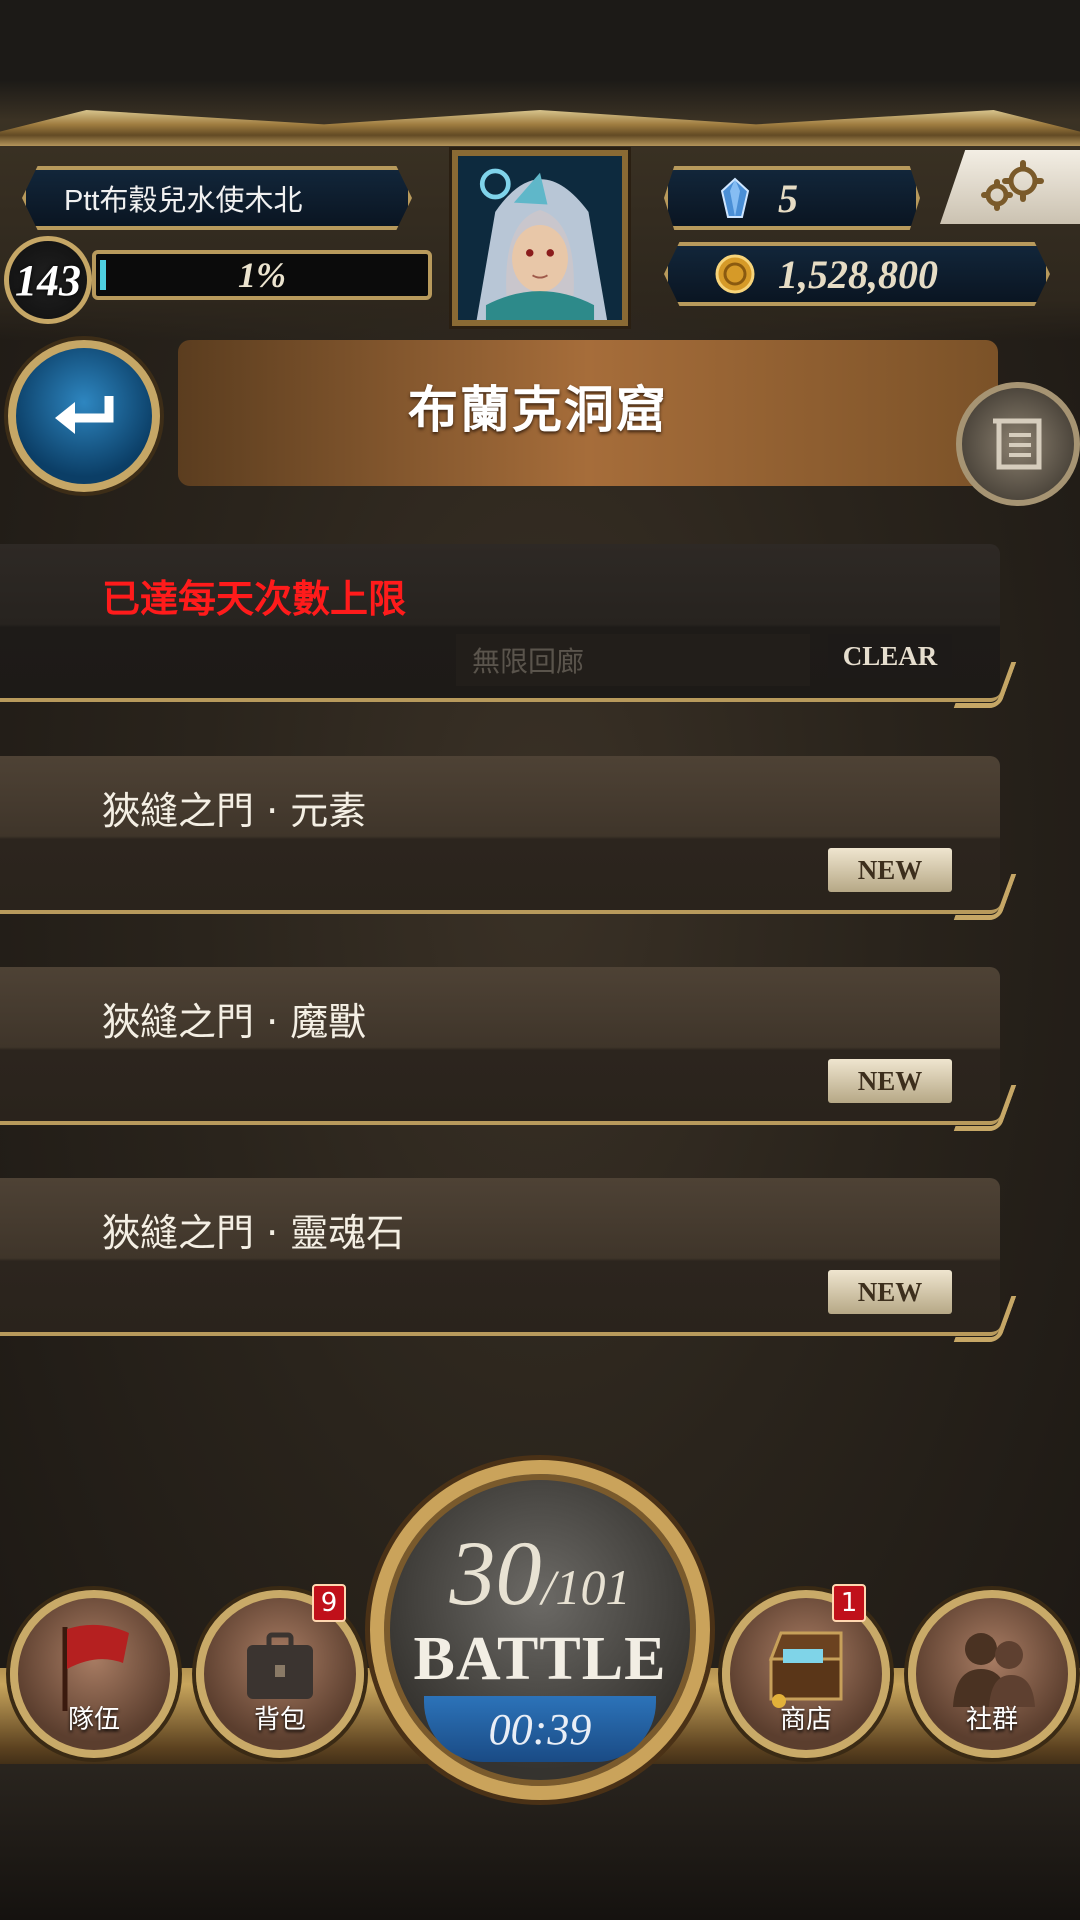  What do you see at coordinates (788, 198) in the screenshot?
I see `gem-count: 5` at bounding box center [788, 198].